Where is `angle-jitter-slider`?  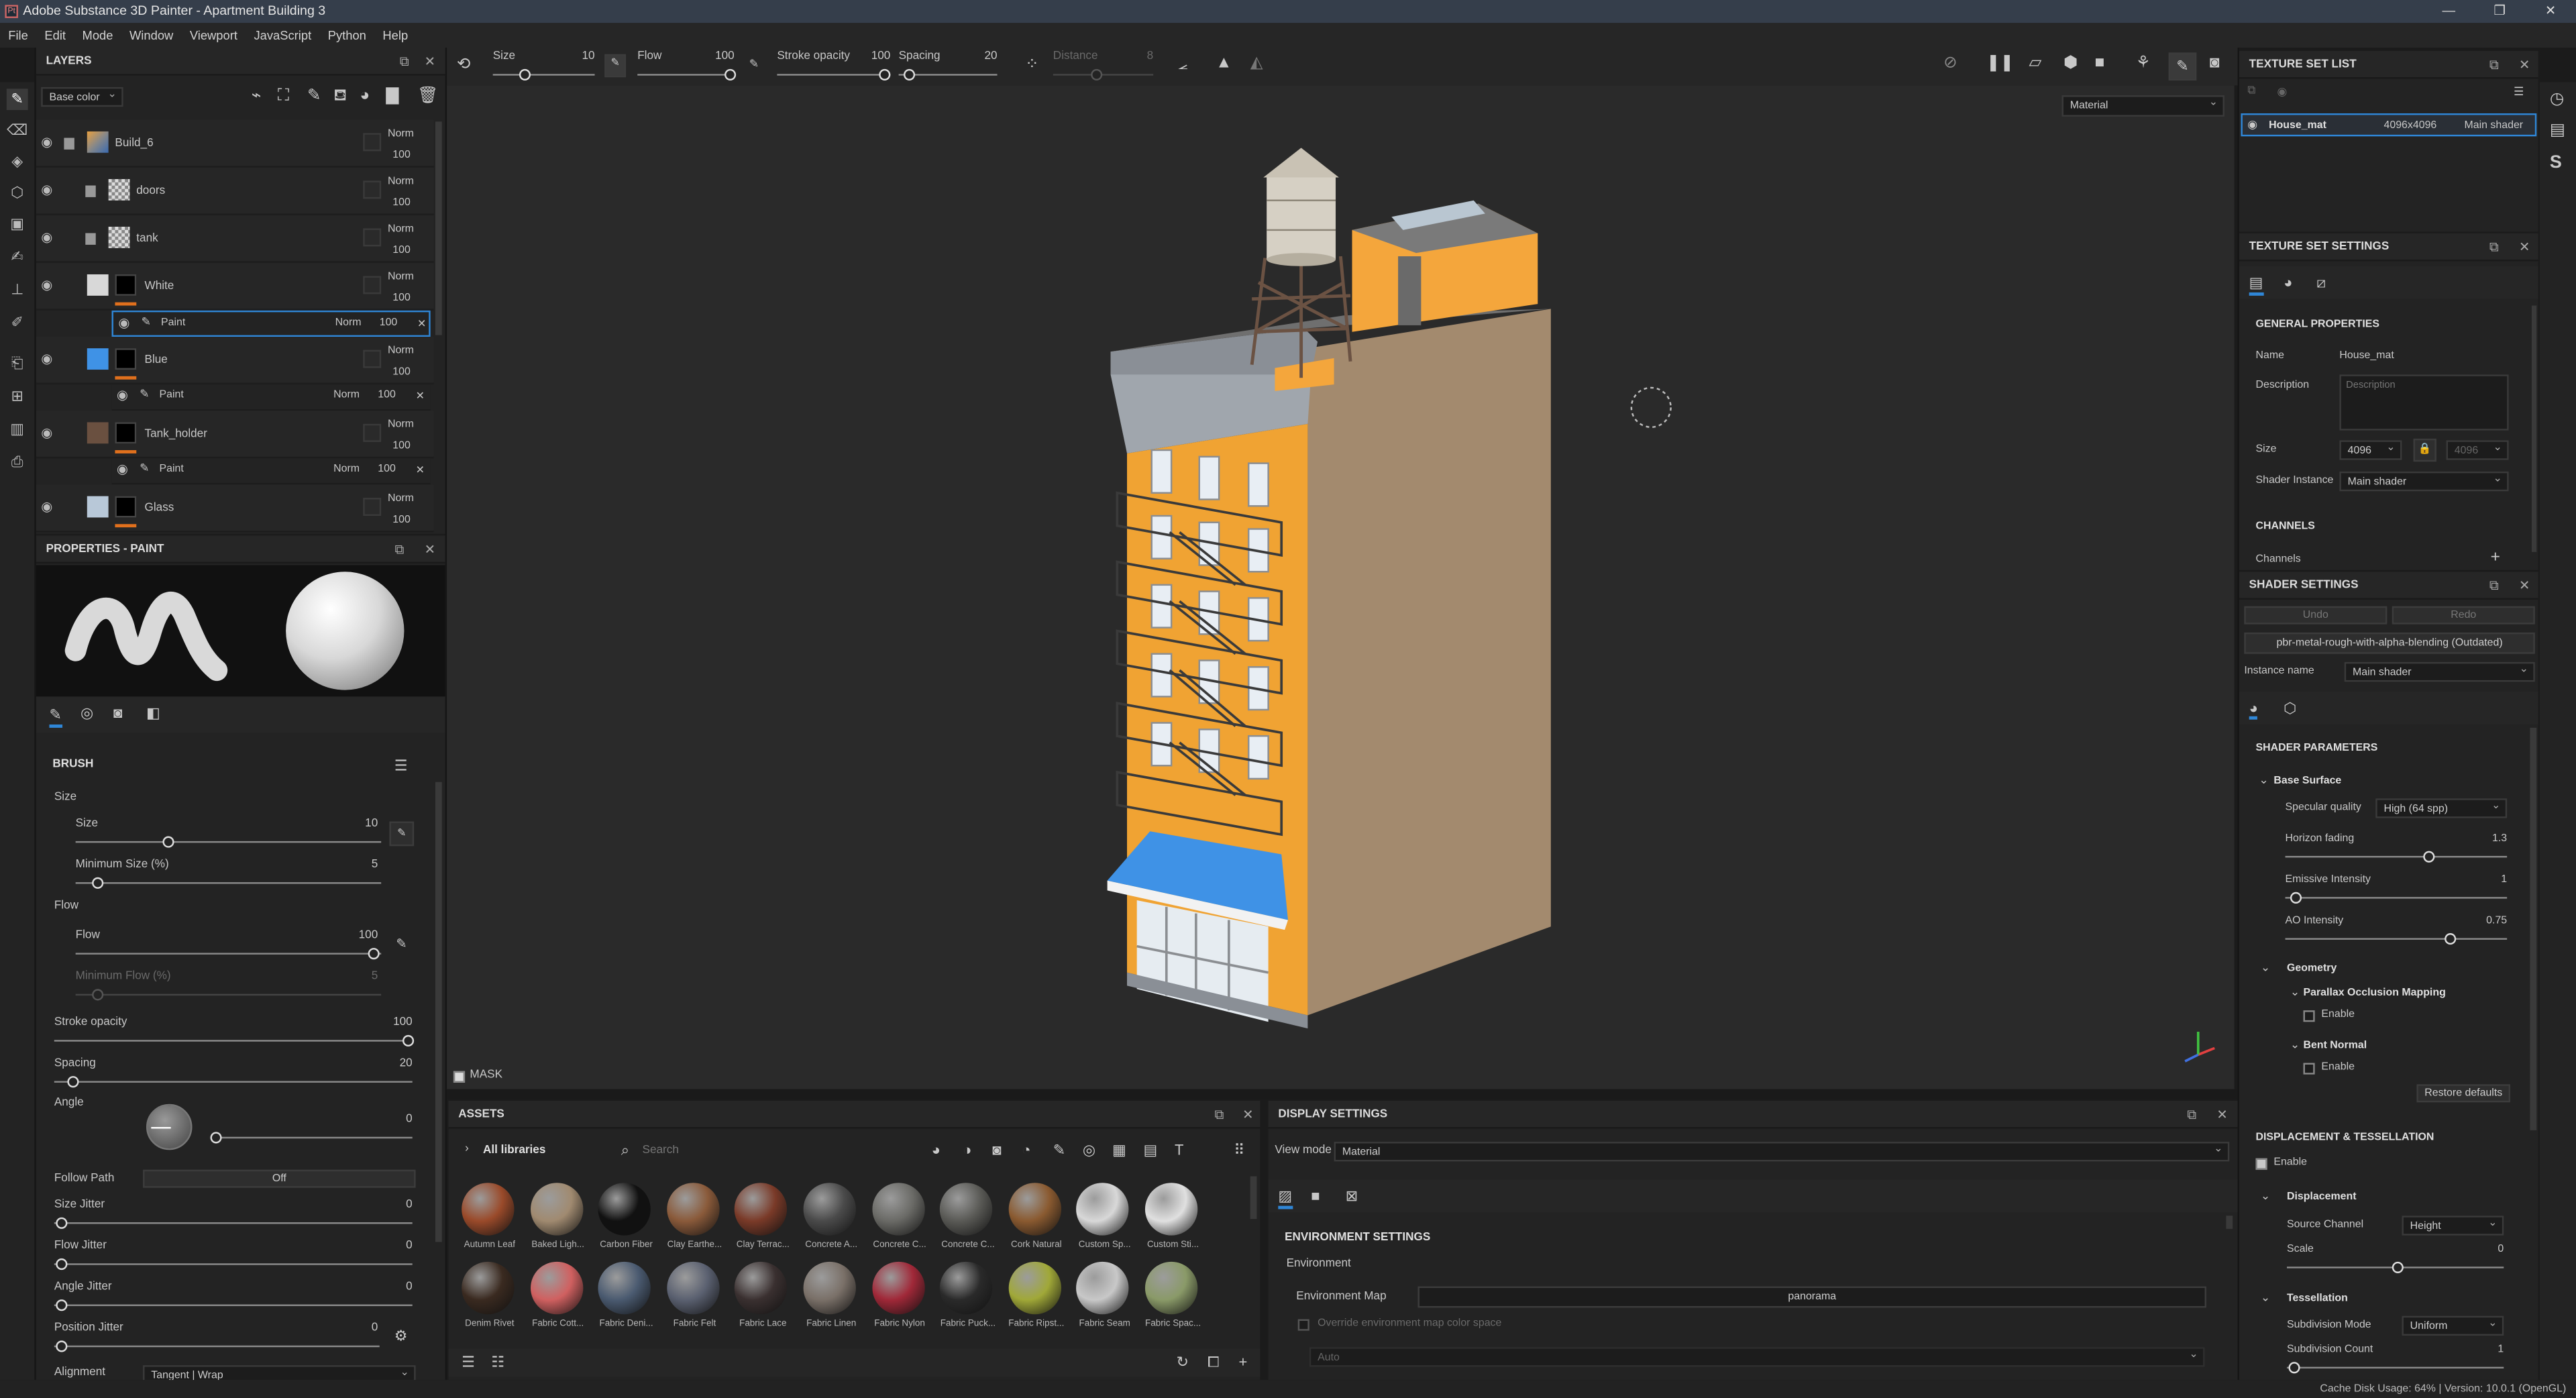
angle-jitter-slider is located at coordinates (233, 1305).